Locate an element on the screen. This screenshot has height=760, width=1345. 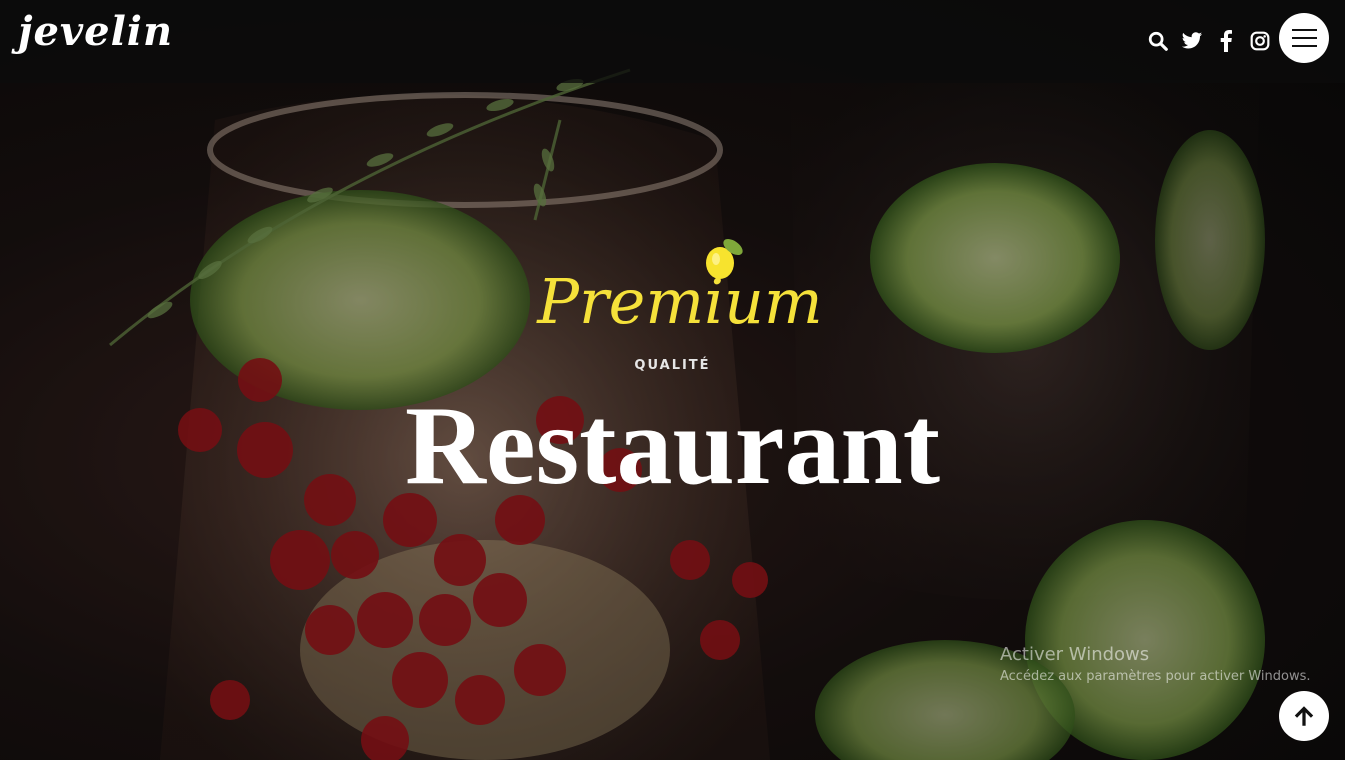
hero-script-text: Premium is located at coordinates (679, 300).